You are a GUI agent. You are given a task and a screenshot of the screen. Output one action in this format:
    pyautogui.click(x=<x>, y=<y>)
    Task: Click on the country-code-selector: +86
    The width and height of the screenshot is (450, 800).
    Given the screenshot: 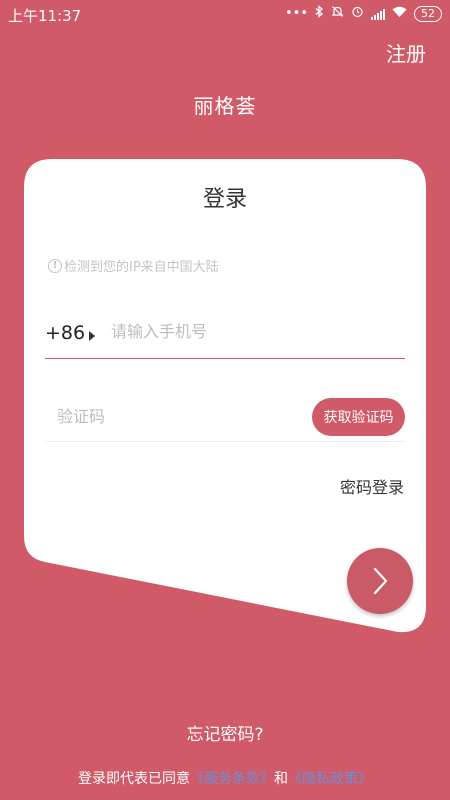 What is the action you would take?
    pyautogui.click(x=65, y=333)
    